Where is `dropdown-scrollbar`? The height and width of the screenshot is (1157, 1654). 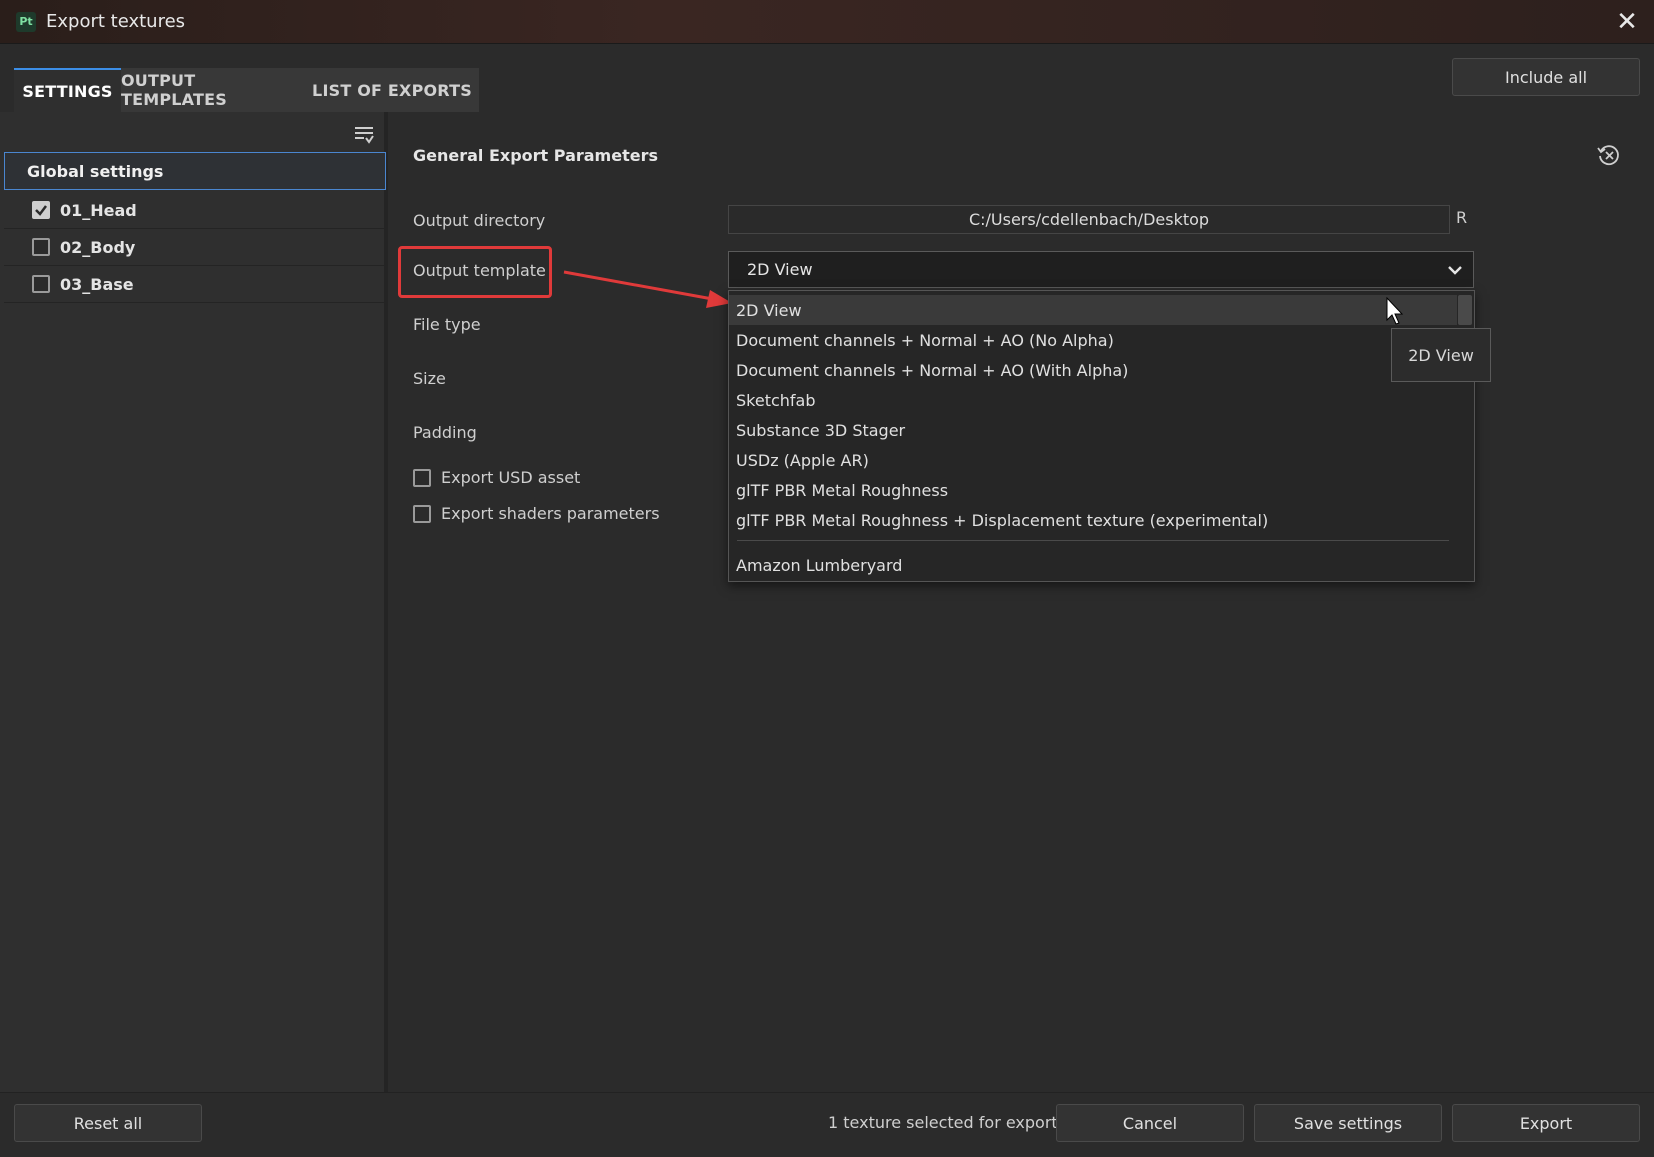
dropdown-scrollbar is located at coordinates (1465, 310).